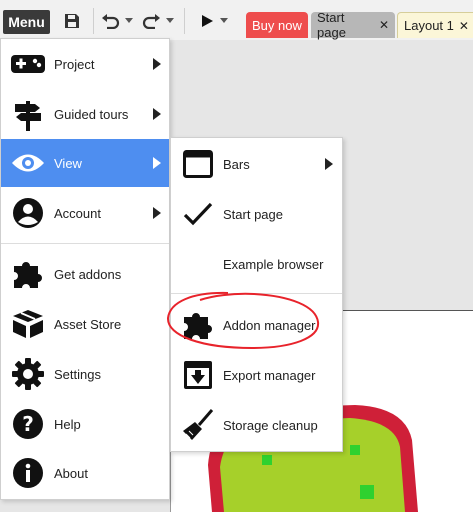  What do you see at coordinates (198, 214) in the screenshot?
I see `checkmark-icon` at bounding box center [198, 214].